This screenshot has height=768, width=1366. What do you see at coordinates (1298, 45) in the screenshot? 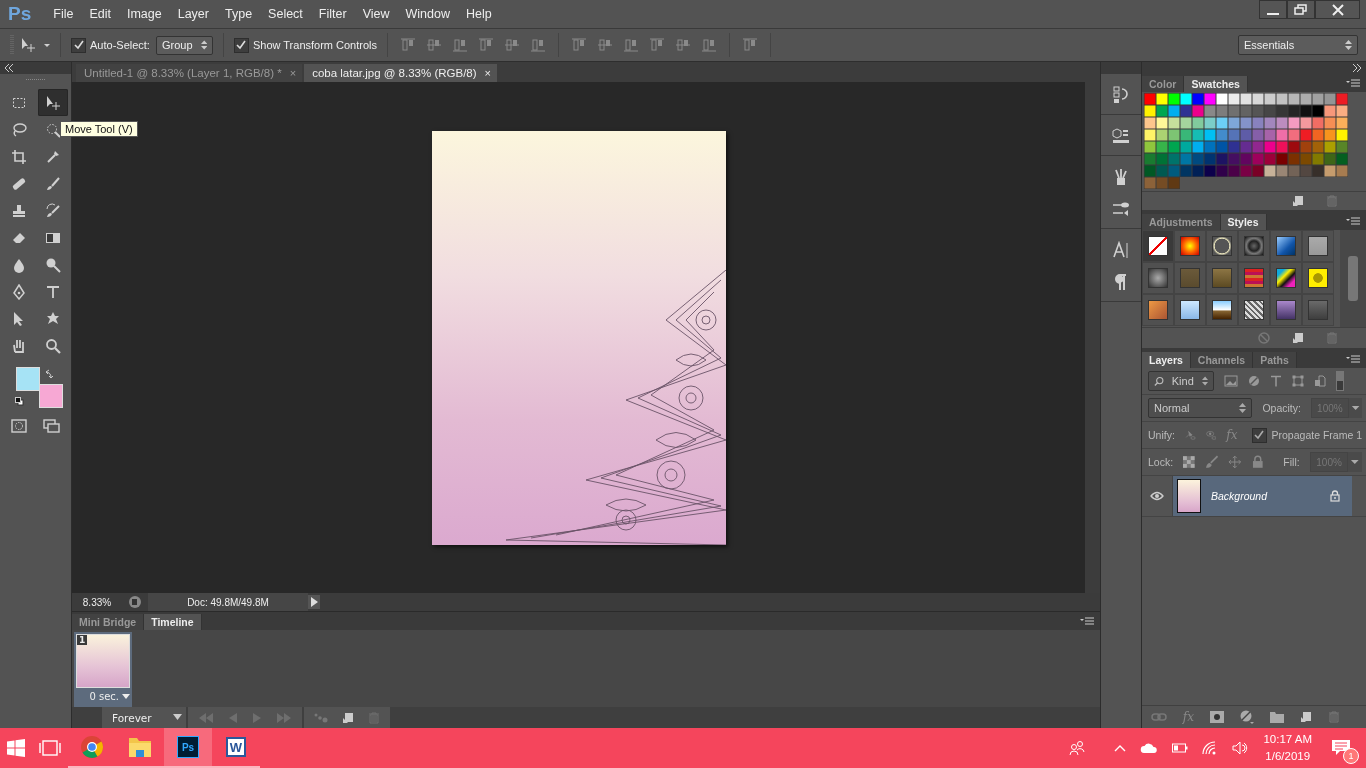
I see `workspace-dropdown: Essentials` at bounding box center [1298, 45].